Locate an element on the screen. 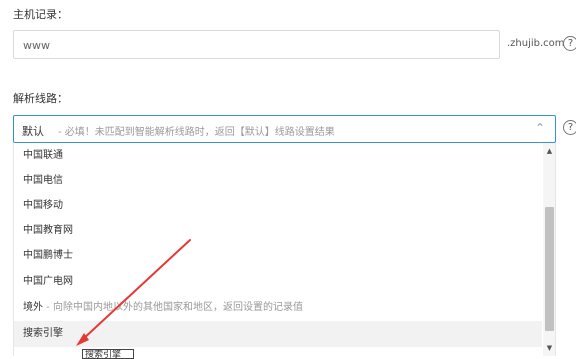 The width and height of the screenshot is (576, 359). route-option: 中国移动 is located at coordinates (278, 206).